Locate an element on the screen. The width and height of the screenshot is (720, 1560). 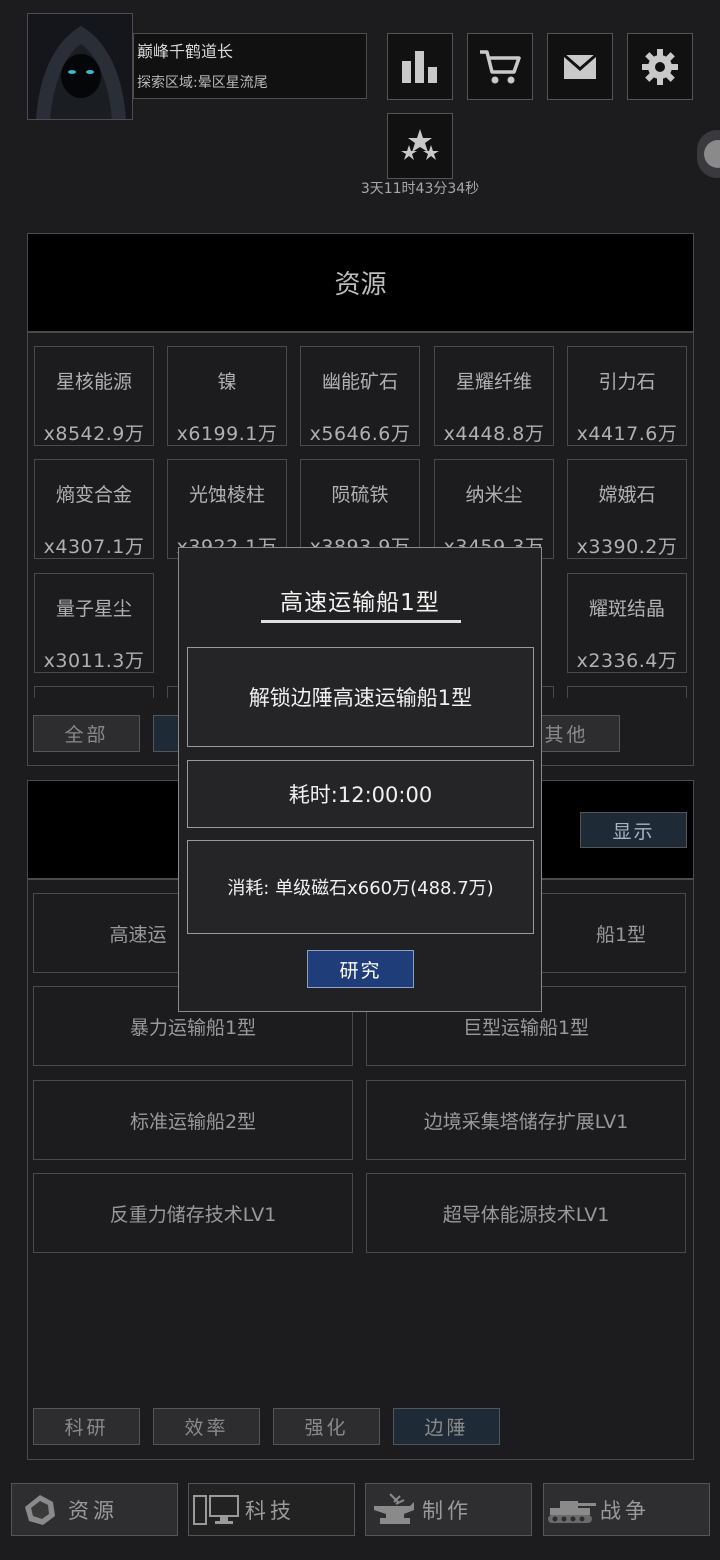
resource-cell: 镍 x6199.1万 is located at coordinates (227, 396).